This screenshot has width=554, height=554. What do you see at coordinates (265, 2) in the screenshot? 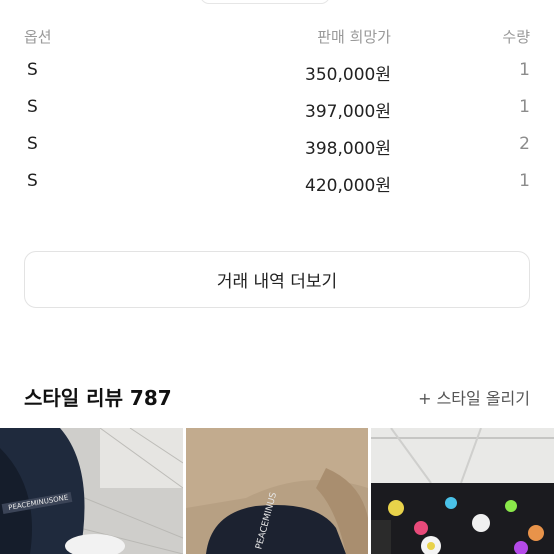
I see `top-tab-edge` at bounding box center [265, 2].